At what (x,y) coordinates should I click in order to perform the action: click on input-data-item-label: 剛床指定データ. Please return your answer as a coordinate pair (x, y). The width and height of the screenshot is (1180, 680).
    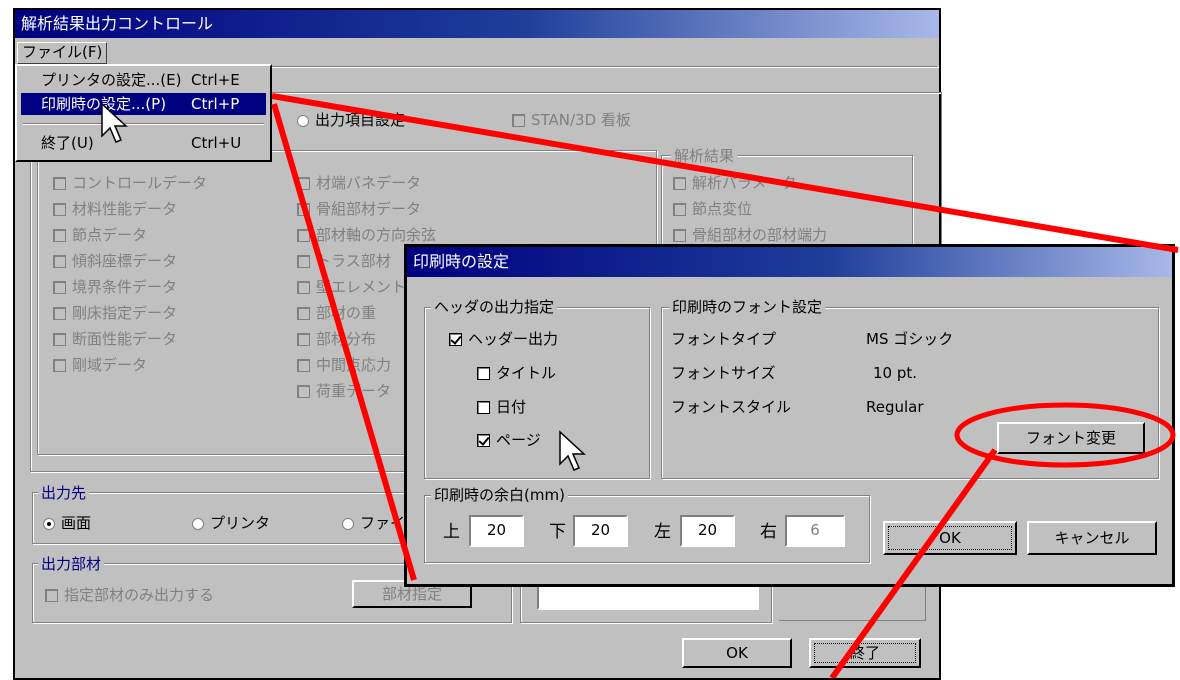
    Looking at the image, I should click on (125, 313).